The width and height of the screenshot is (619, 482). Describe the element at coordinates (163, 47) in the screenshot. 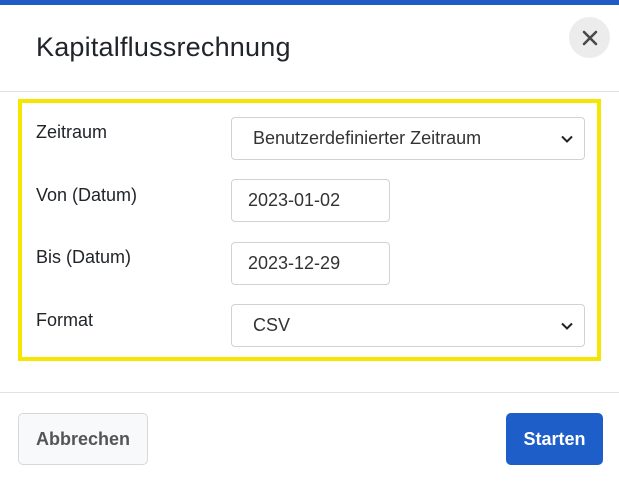

I see `dialog-title: Kapitalflussrechnung` at that location.